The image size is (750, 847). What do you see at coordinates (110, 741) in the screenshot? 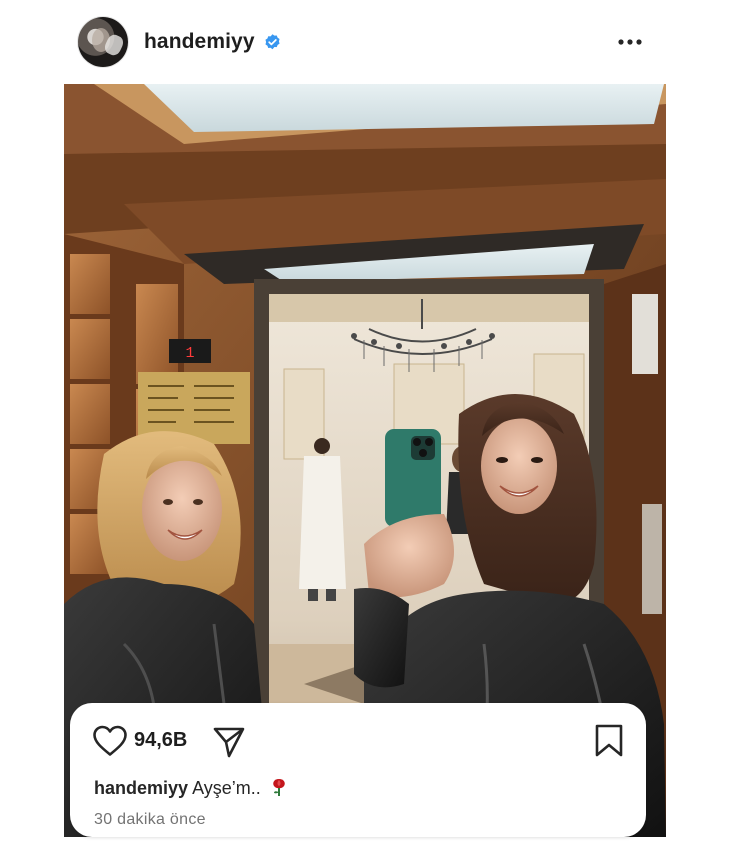
I see `heart-icon` at bounding box center [110, 741].